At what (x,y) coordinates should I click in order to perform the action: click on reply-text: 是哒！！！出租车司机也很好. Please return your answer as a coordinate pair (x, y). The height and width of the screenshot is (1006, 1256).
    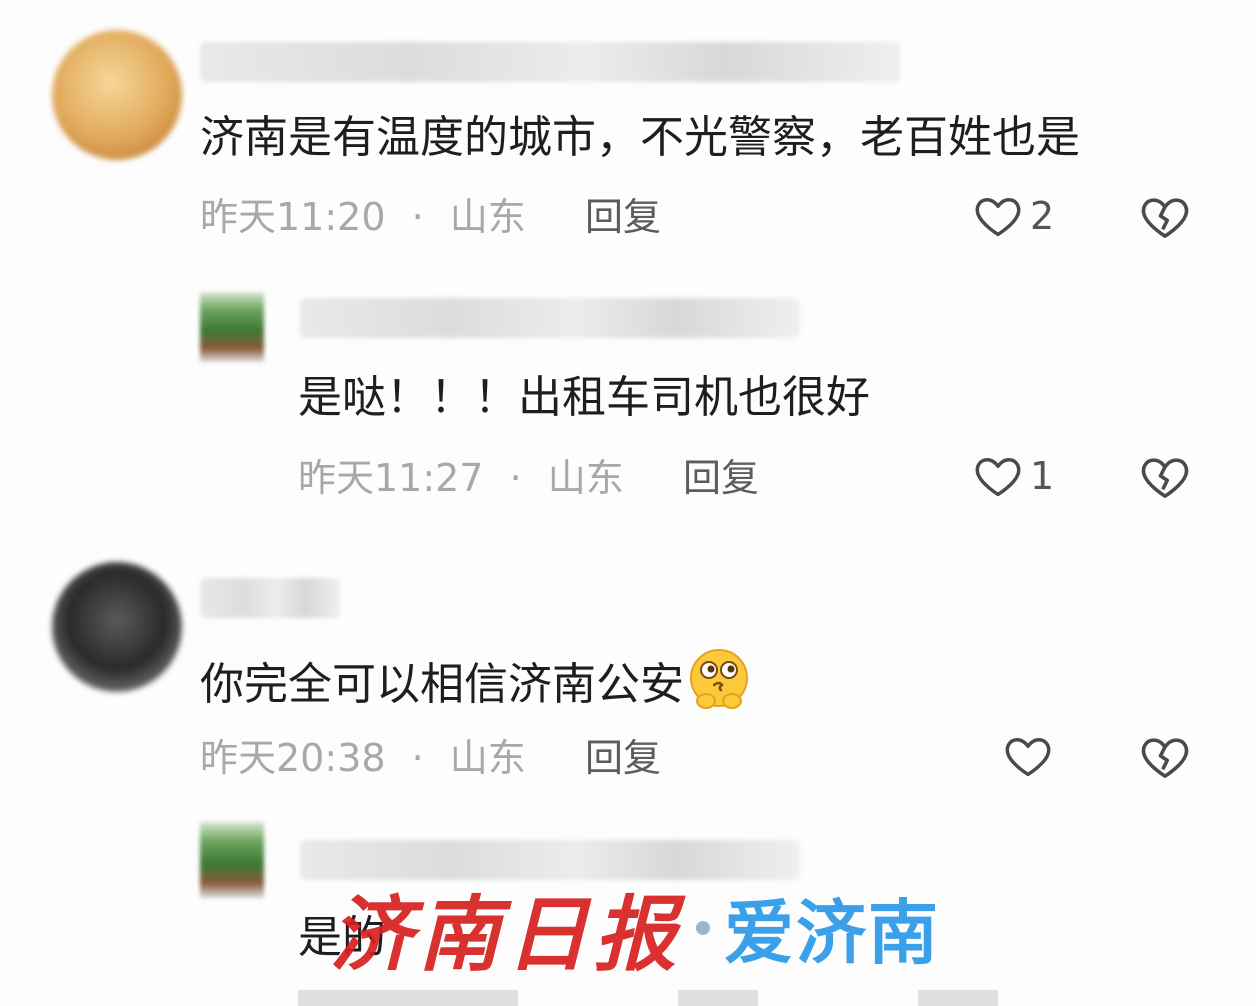
    Looking at the image, I should click on (584, 397).